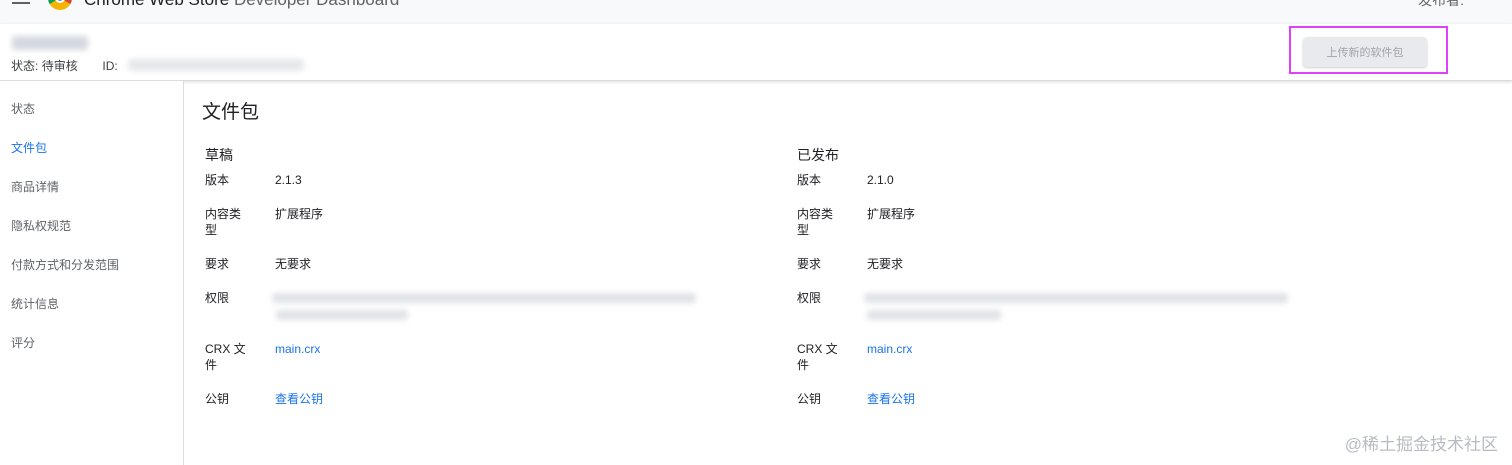  I want to click on highlight-box, so click(1368, 50).